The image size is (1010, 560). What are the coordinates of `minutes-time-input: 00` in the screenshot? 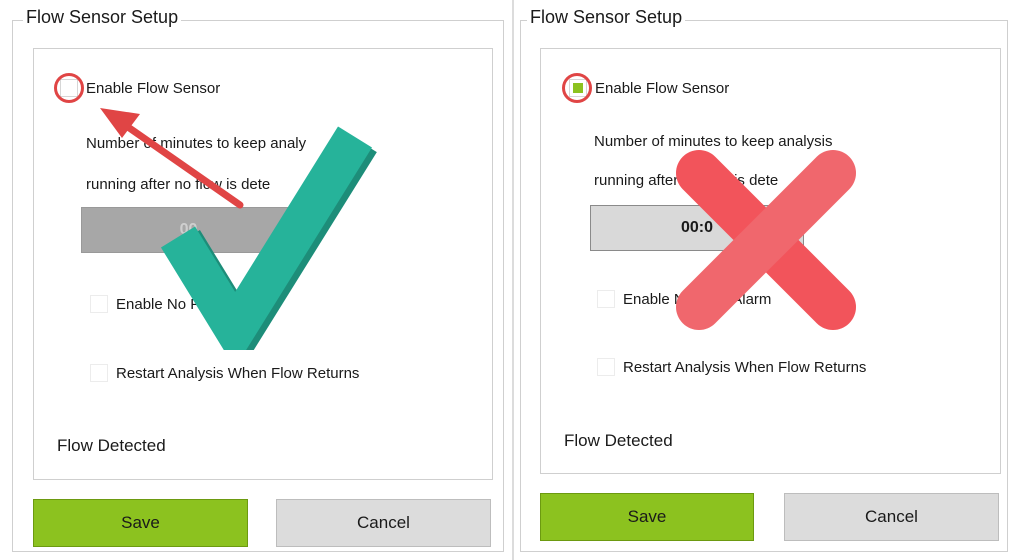 It's located at (188, 230).